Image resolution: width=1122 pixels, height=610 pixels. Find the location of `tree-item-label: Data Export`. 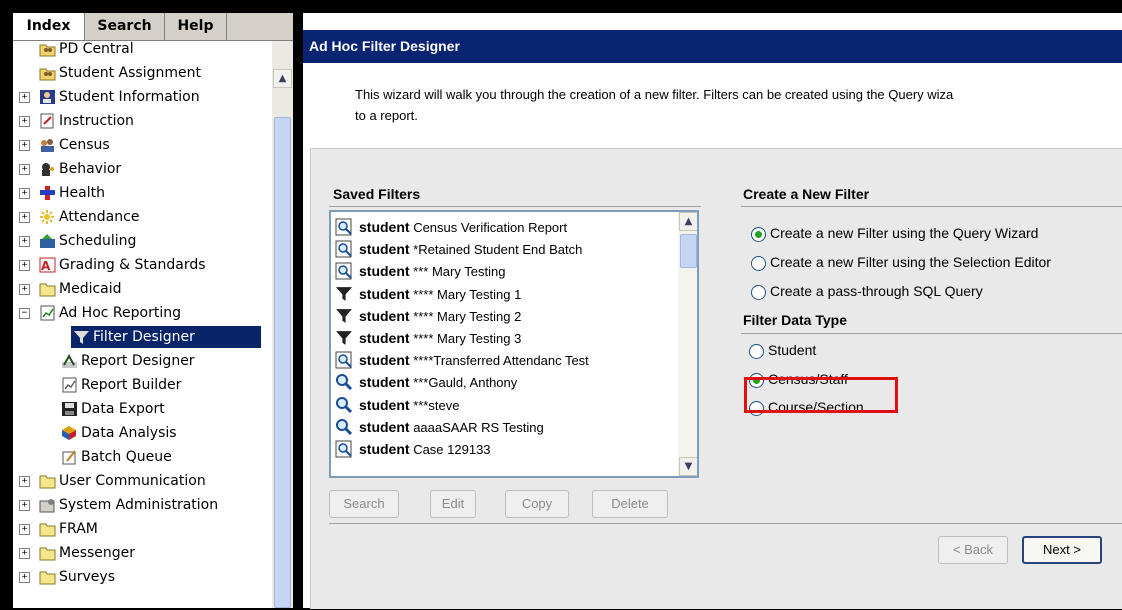

tree-item-label: Data Export is located at coordinates (123, 409).